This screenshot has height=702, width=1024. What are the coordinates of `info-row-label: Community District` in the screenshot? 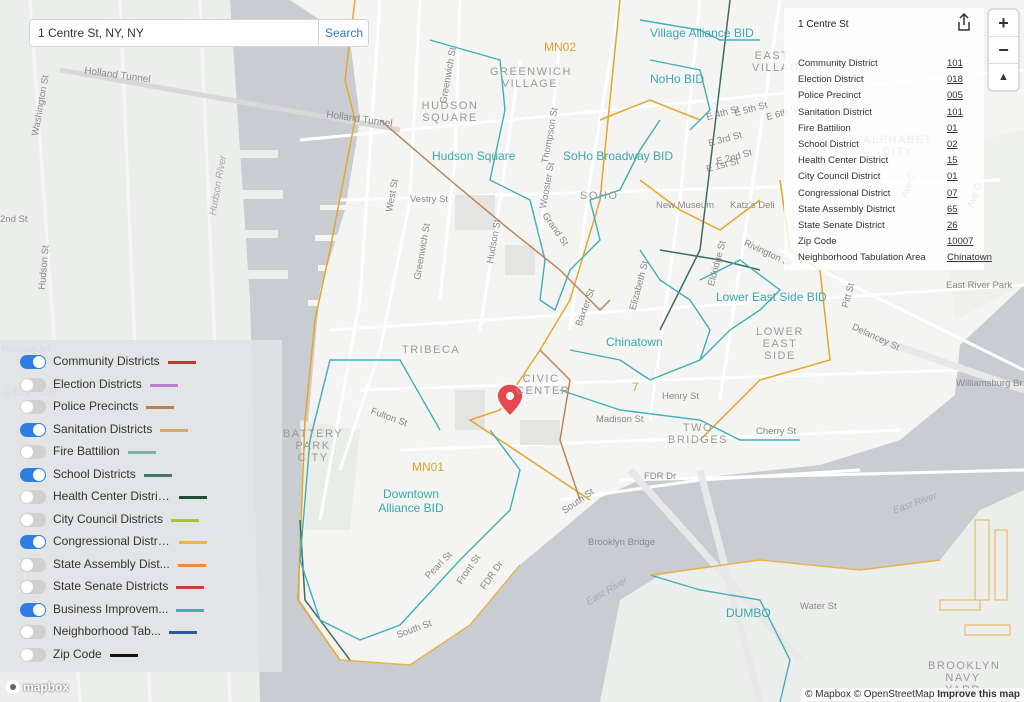 It's located at (838, 63).